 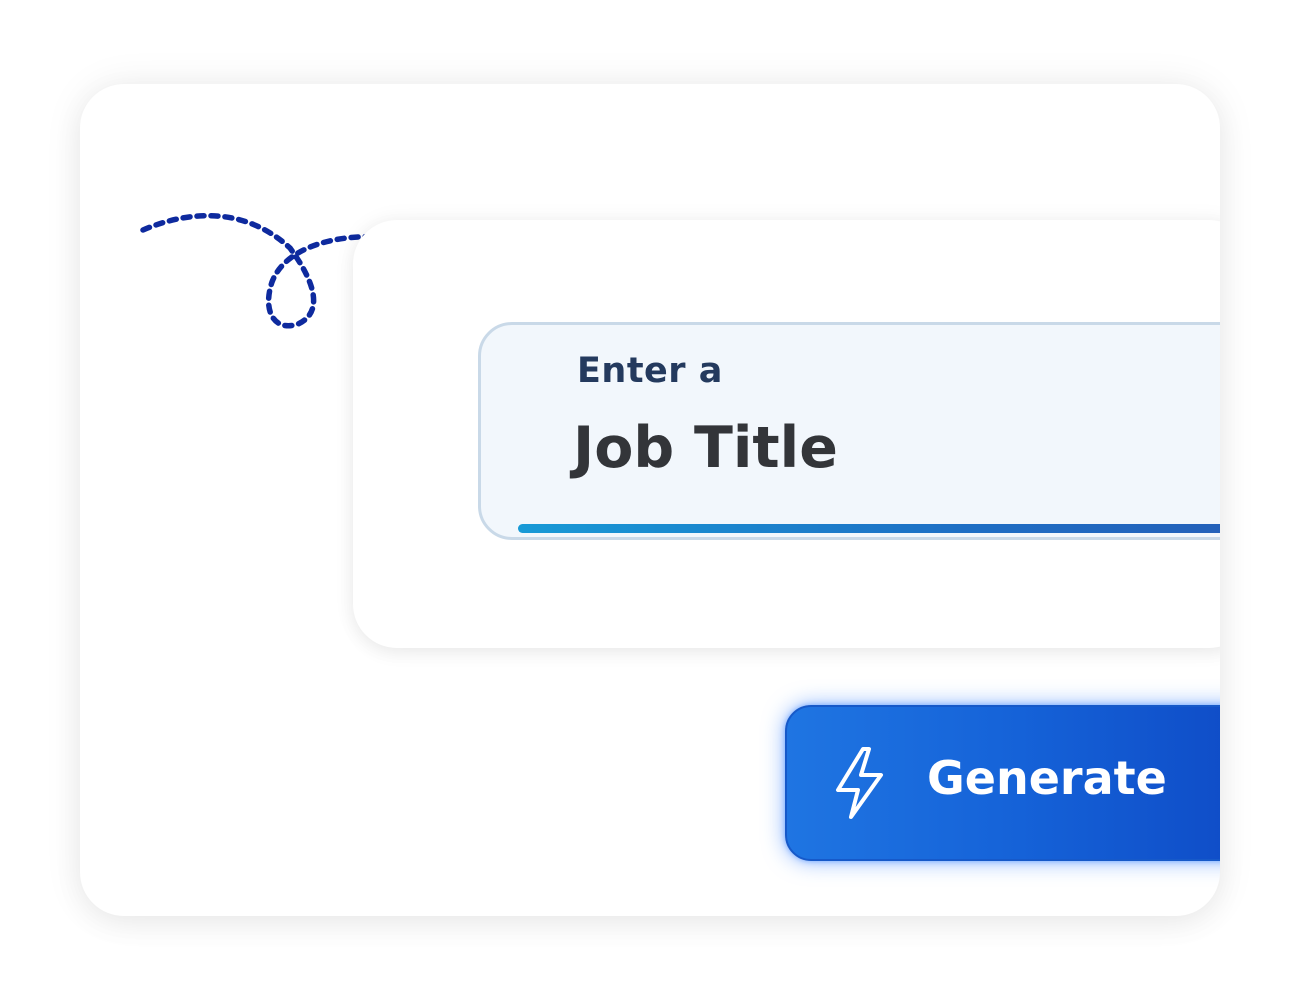 I want to click on lightning-bolt-icon, so click(x=859, y=783).